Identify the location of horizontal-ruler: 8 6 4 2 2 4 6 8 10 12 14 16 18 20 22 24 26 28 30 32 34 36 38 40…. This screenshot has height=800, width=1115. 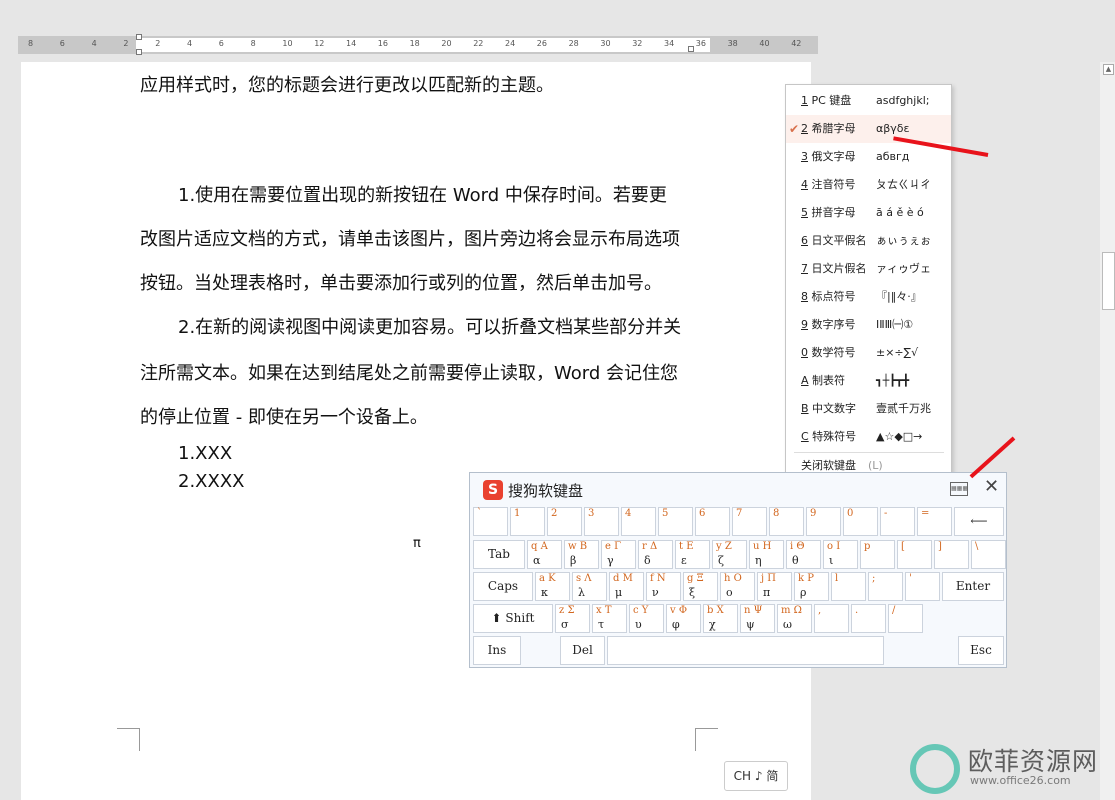
(418, 44).